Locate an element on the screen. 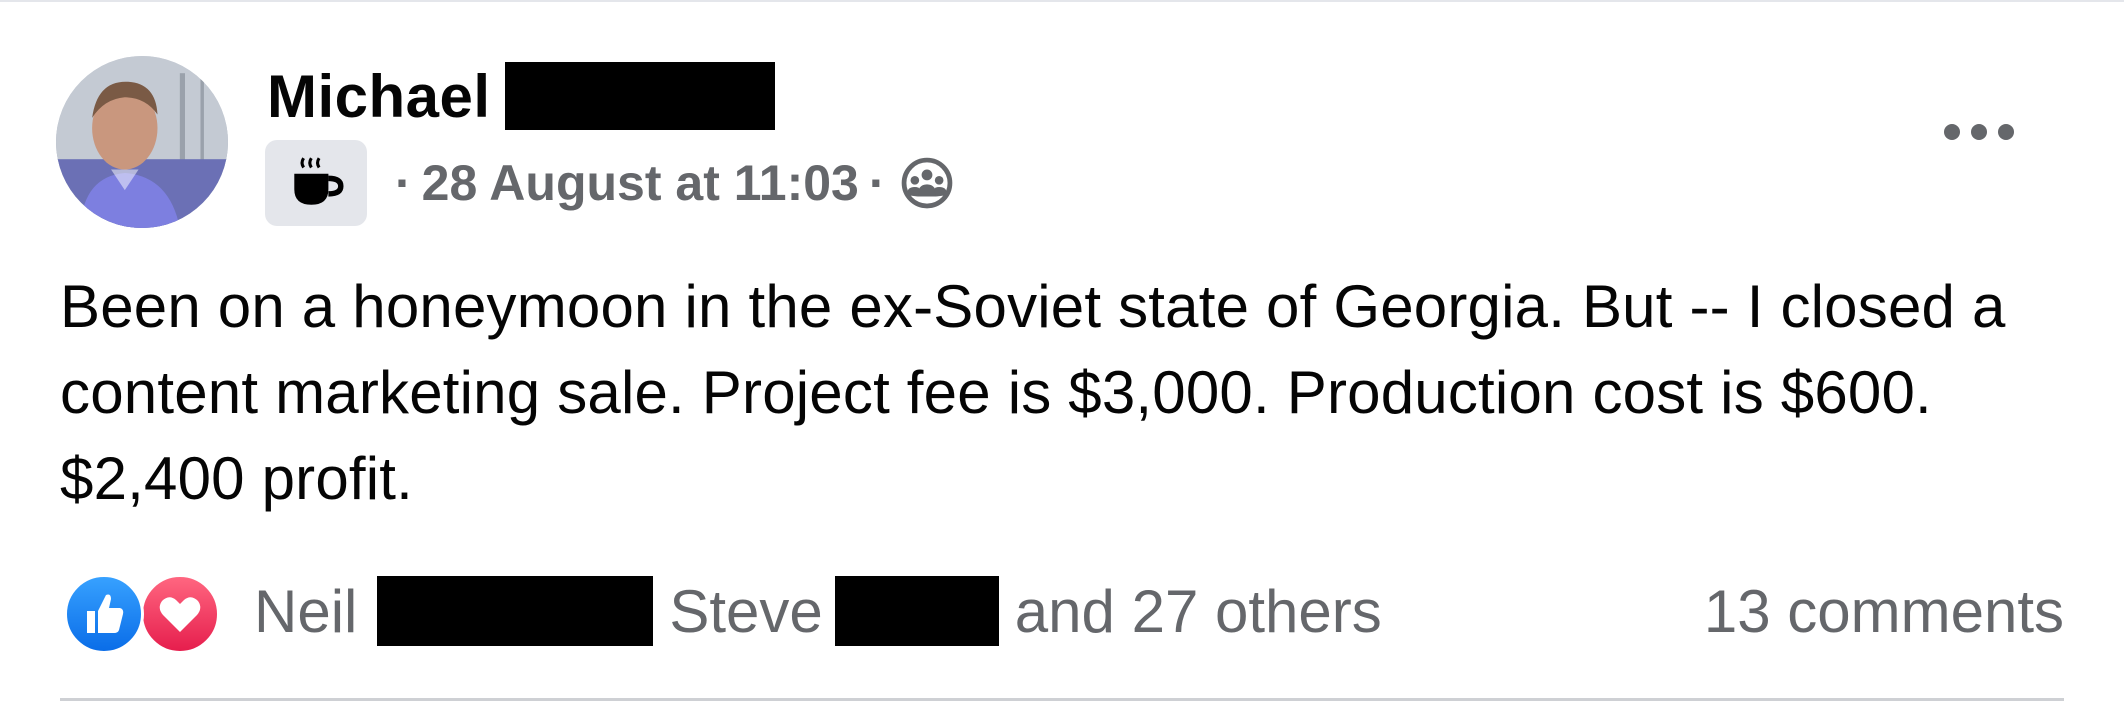  reactor-name: Steve is located at coordinates (745, 611).